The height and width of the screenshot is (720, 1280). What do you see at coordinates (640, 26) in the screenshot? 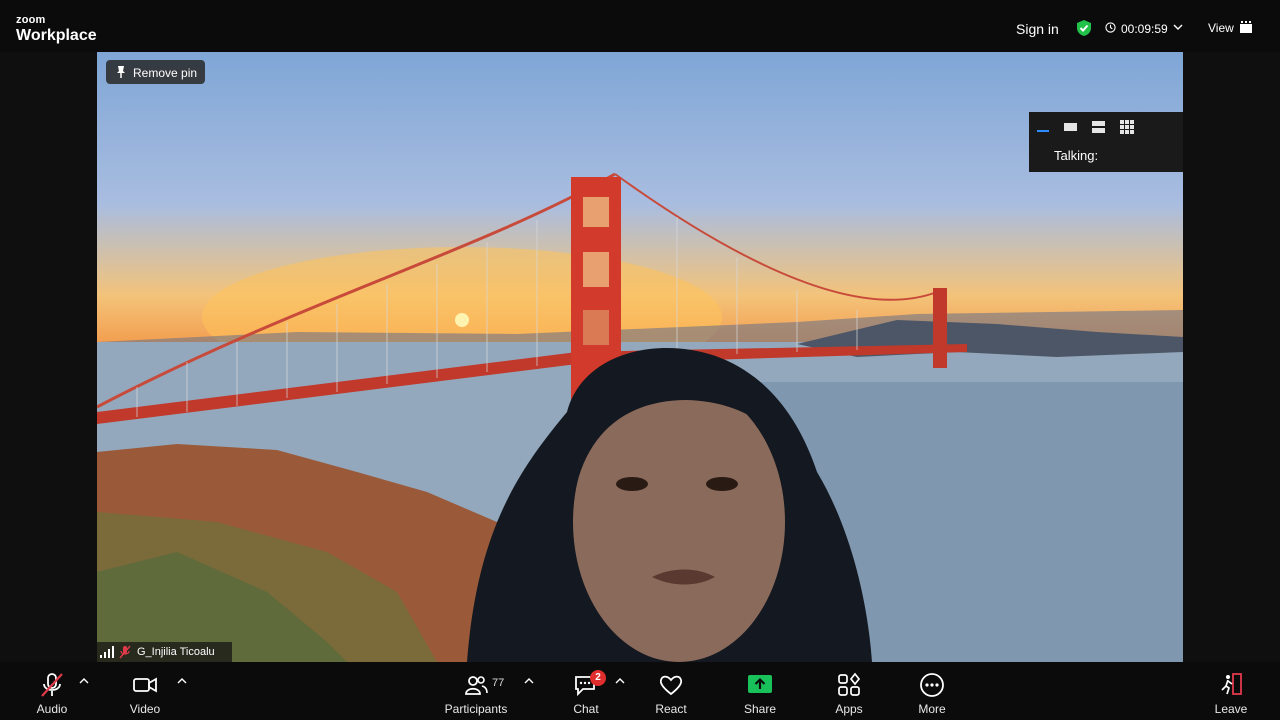
I see `top-bar: zoom Workplace Sign in 00:09:59 View` at bounding box center [640, 26].